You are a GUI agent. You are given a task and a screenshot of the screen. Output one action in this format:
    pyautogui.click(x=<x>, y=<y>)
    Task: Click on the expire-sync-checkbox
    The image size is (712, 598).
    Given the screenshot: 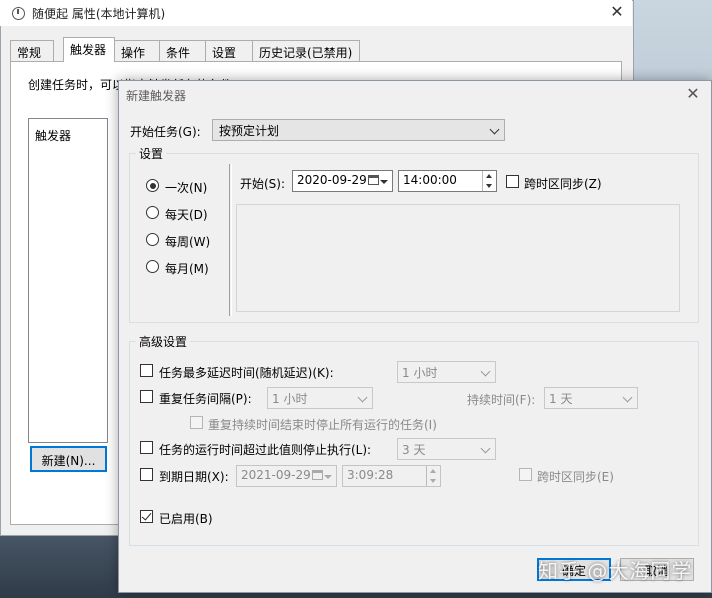 What is the action you would take?
    pyautogui.click(x=525, y=474)
    